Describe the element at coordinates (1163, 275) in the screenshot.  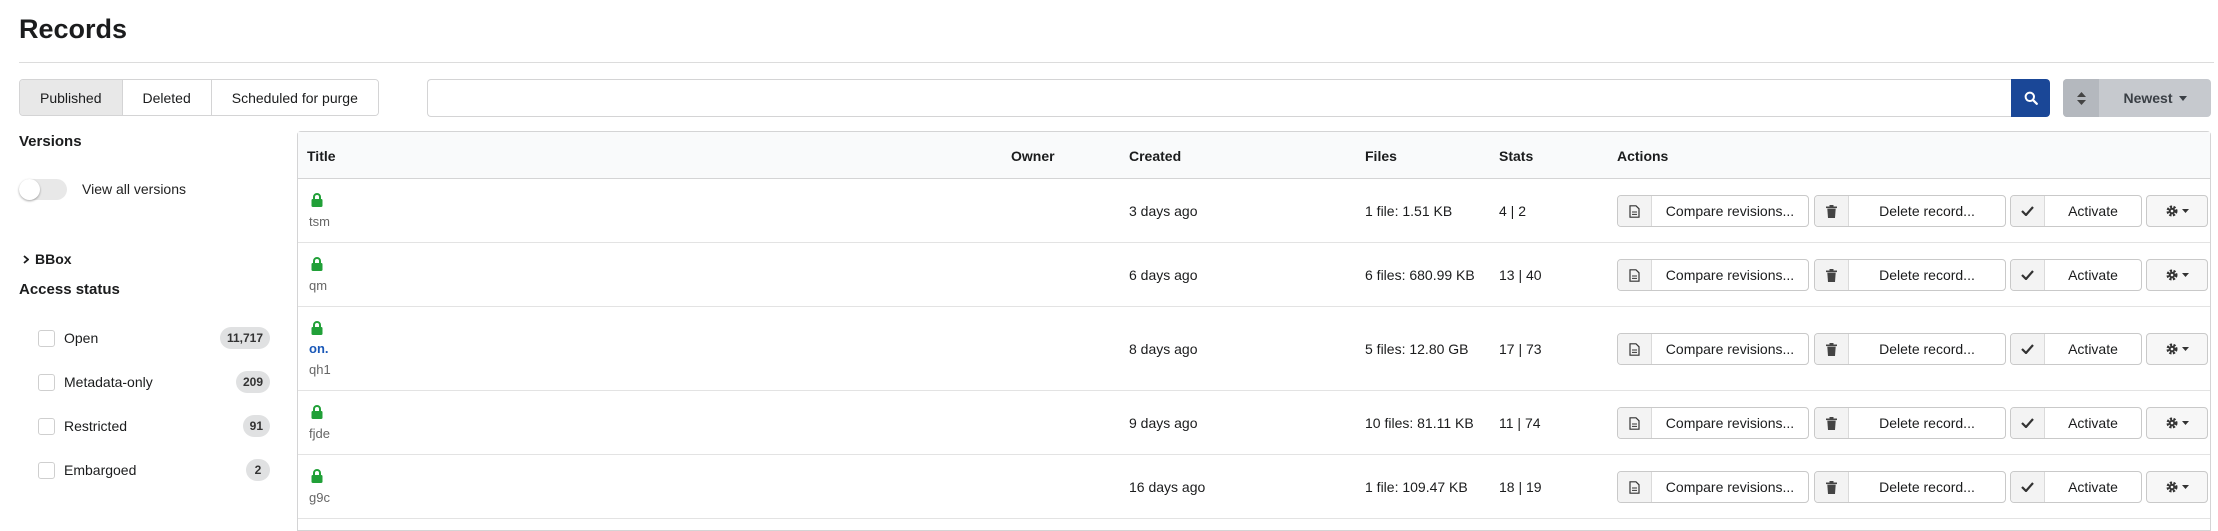
I see `record-created: 6 days ago` at that location.